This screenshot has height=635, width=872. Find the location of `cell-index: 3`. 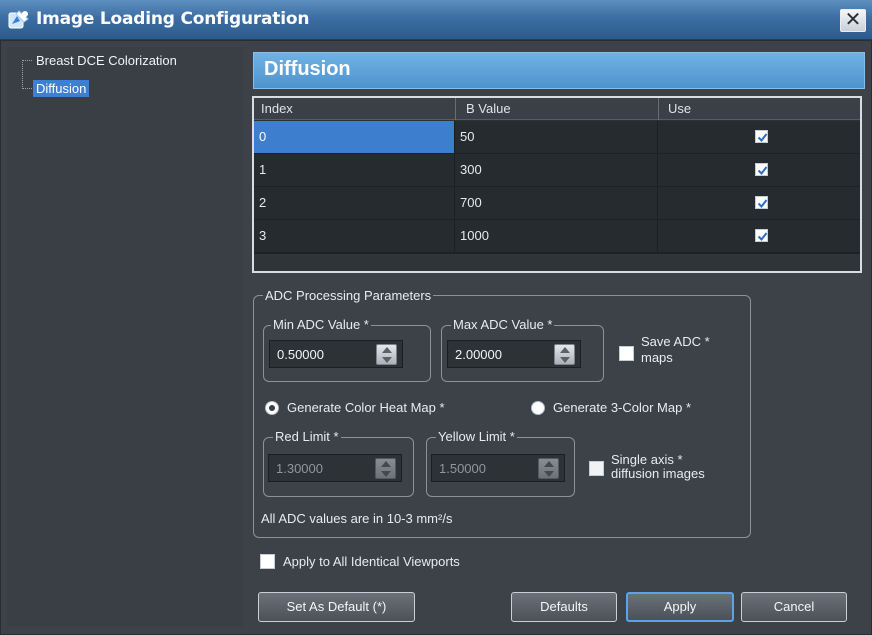

cell-index: 3 is located at coordinates (354, 236).